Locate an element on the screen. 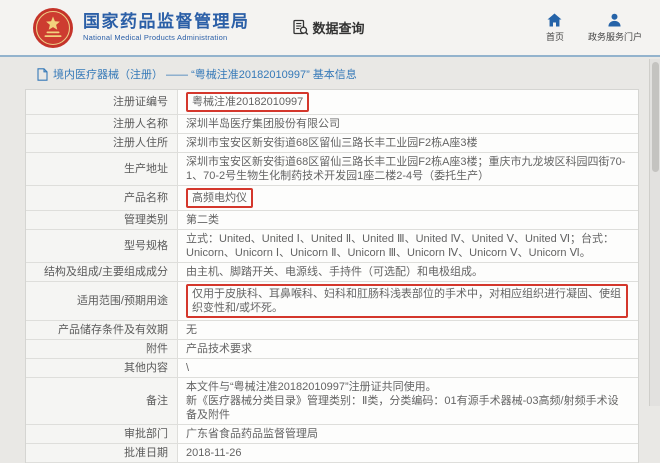  scrollbar-thumb is located at coordinates (655, 117).